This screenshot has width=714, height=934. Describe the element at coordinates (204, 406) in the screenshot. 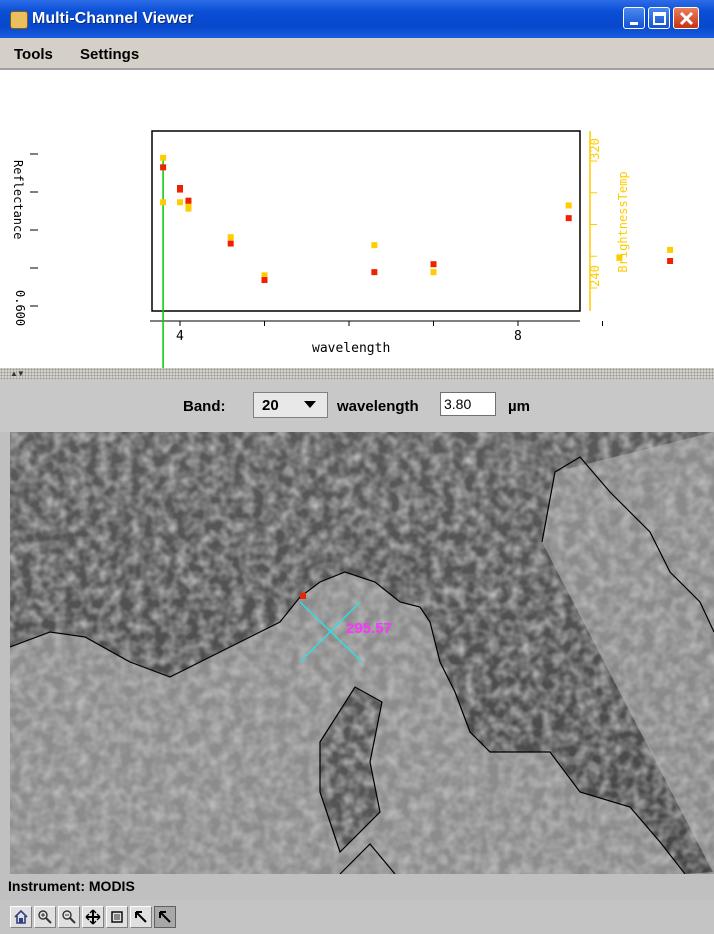

I see `band-label: Band:` at that location.